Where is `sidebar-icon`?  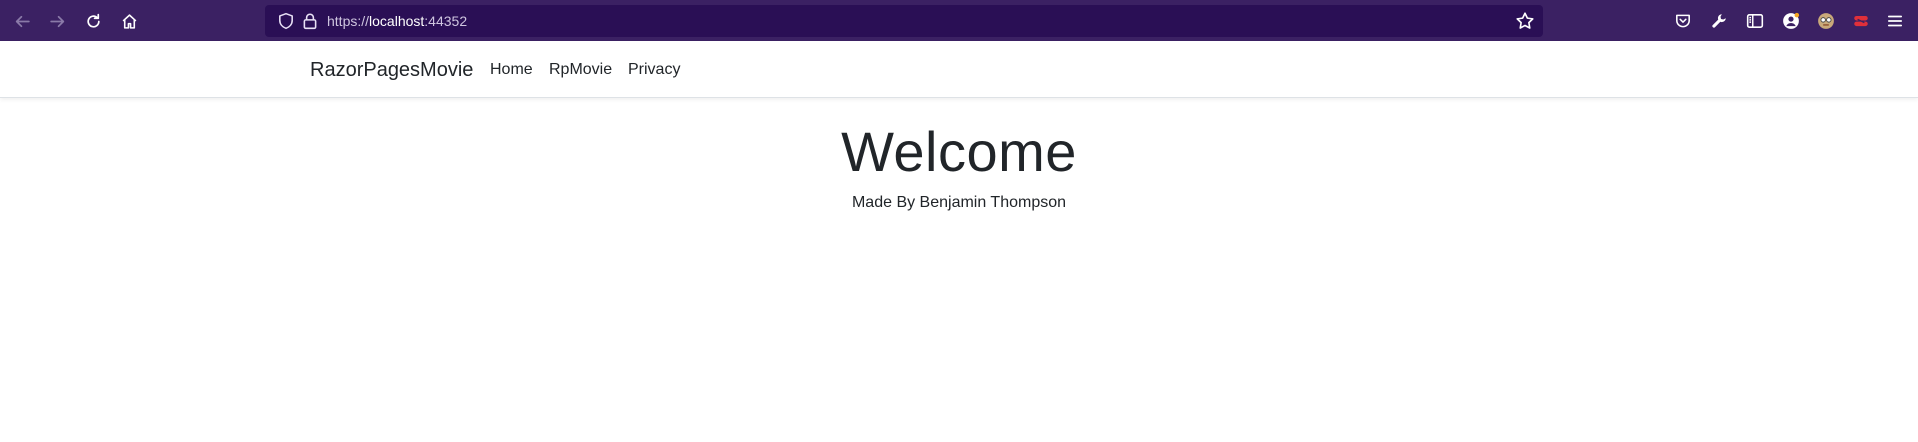
sidebar-icon is located at coordinates (1755, 21).